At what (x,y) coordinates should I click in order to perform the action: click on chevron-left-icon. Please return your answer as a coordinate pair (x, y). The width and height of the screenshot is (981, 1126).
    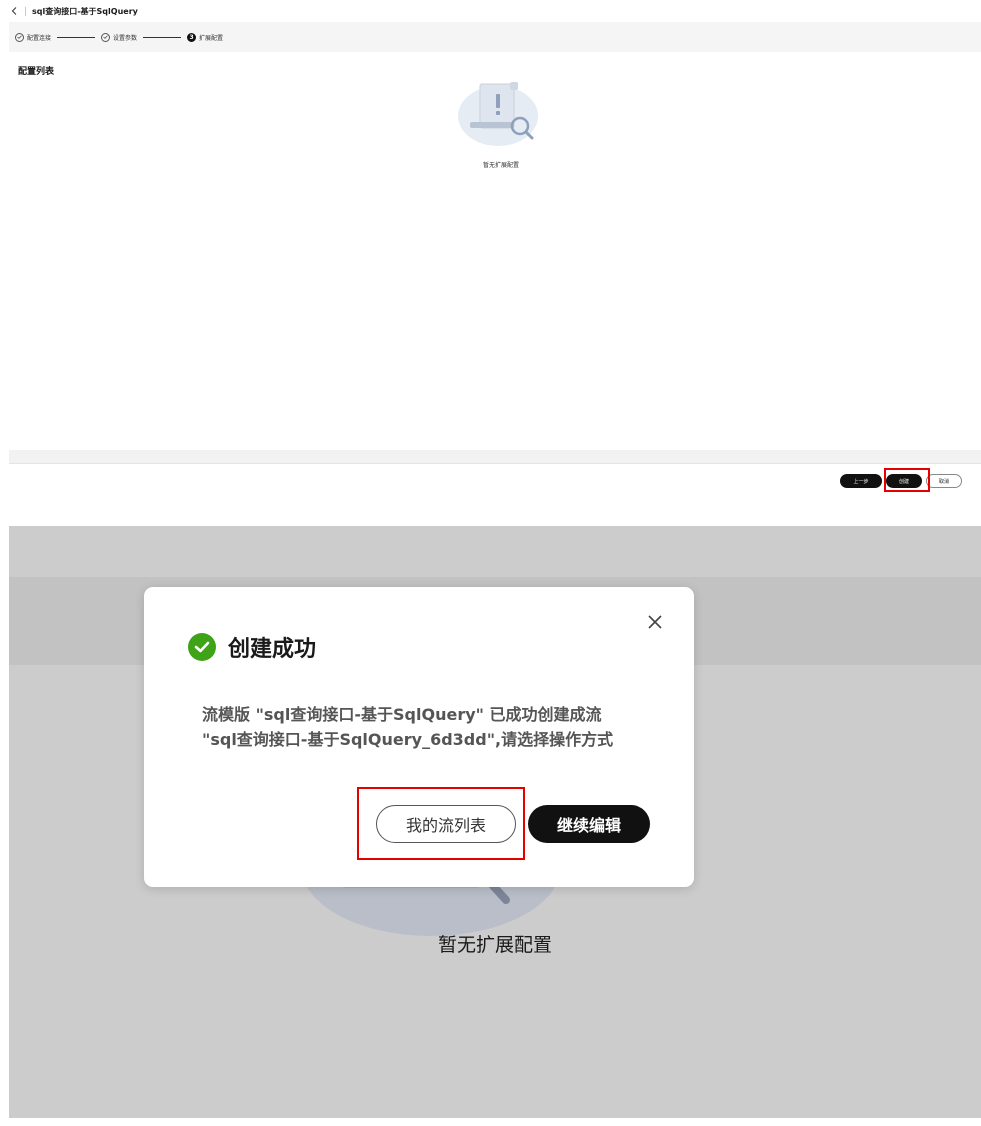
    Looking at the image, I should click on (14, 11).